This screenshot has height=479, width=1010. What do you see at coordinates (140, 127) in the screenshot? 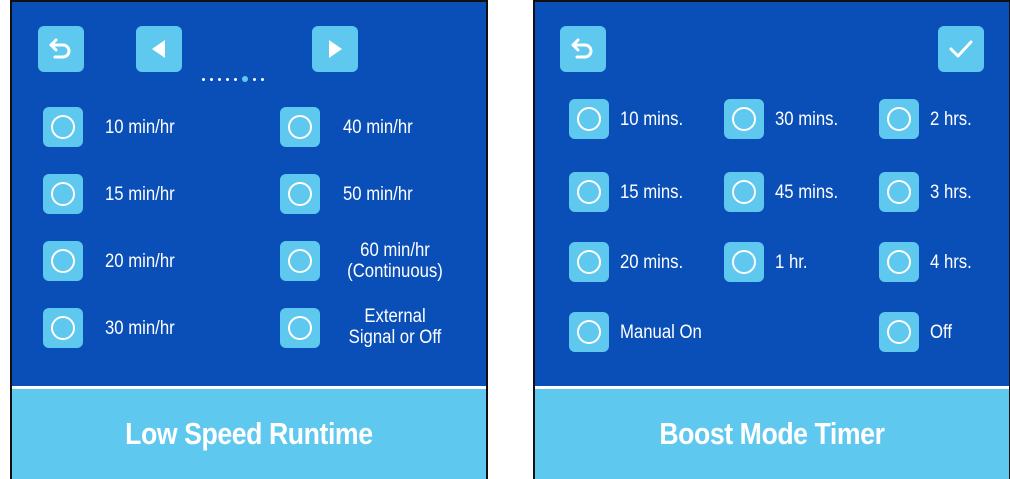
I see `option-label-10-min-hr: 10 min/hr` at bounding box center [140, 127].